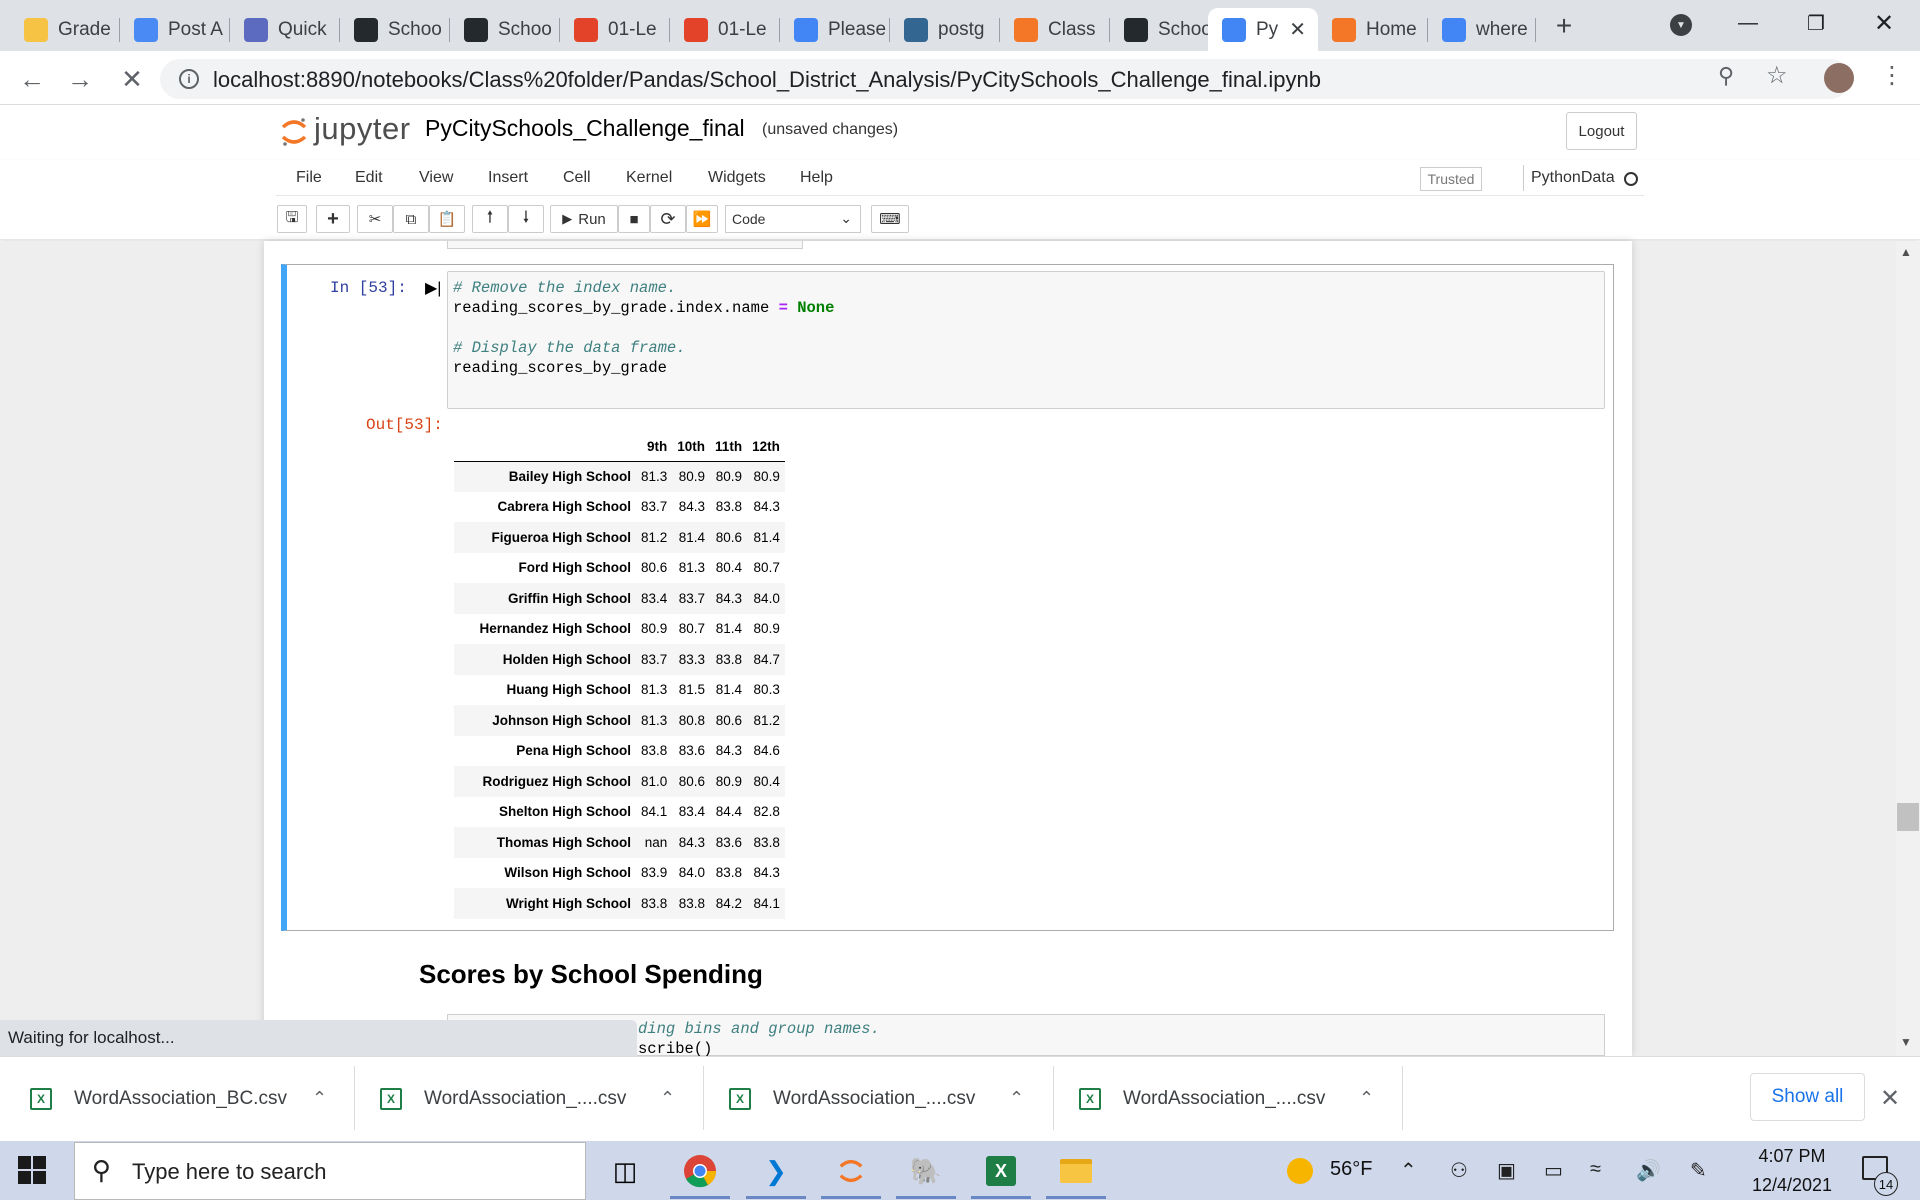  What do you see at coordinates (1351, 1169) in the screenshot?
I see `weather-temperature: 56°F` at bounding box center [1351, 1169].